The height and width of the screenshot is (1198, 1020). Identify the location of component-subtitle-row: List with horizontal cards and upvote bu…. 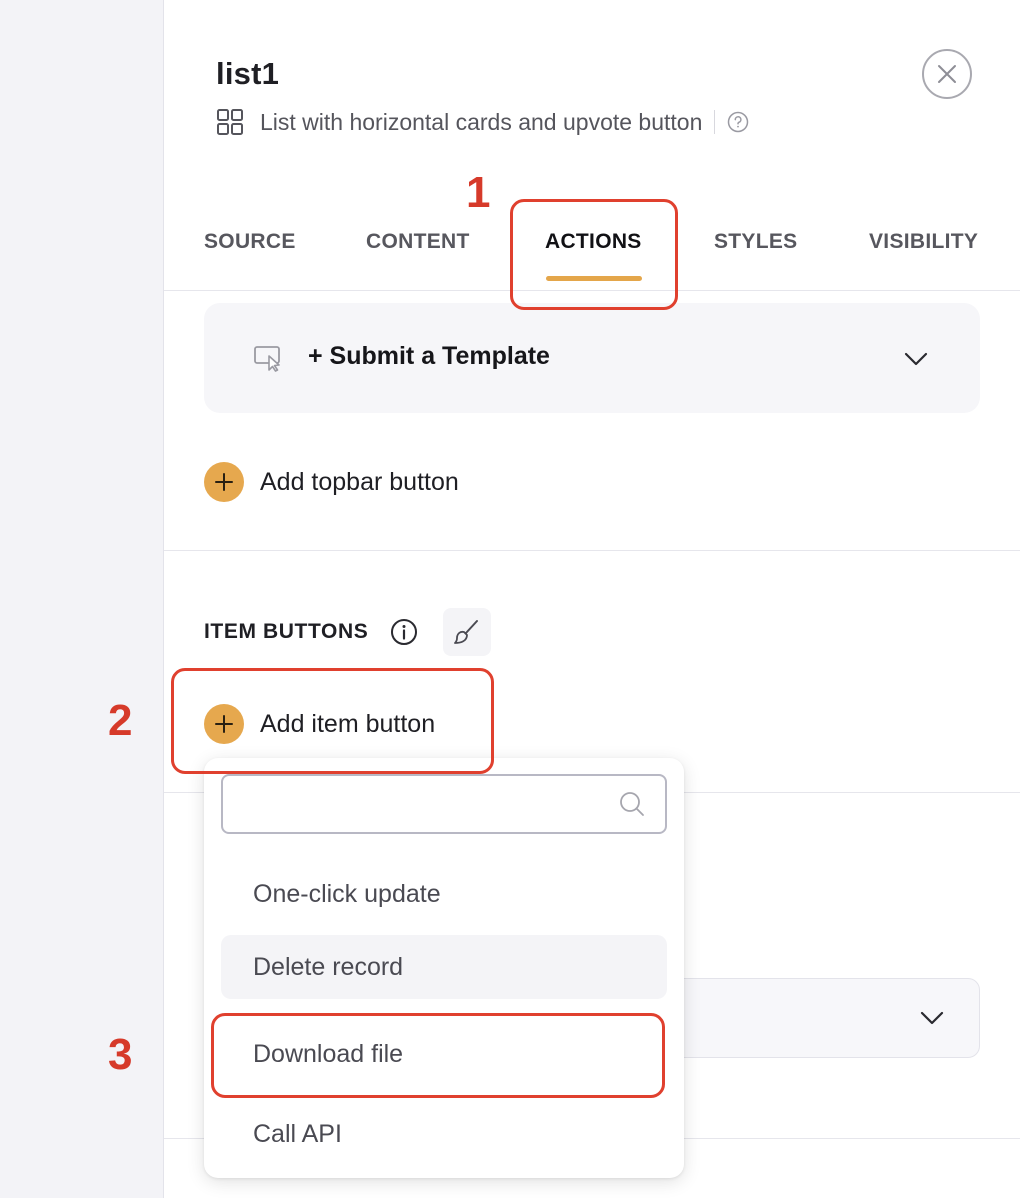
(482, 122).